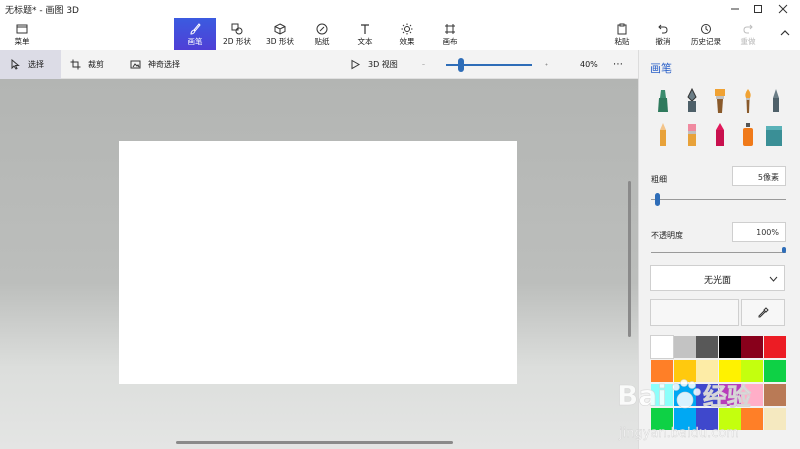  Describe the element at coordinates (400, 9) in the screenshot. I see `title-bar: 无标题* - 画图 3D` at that location.